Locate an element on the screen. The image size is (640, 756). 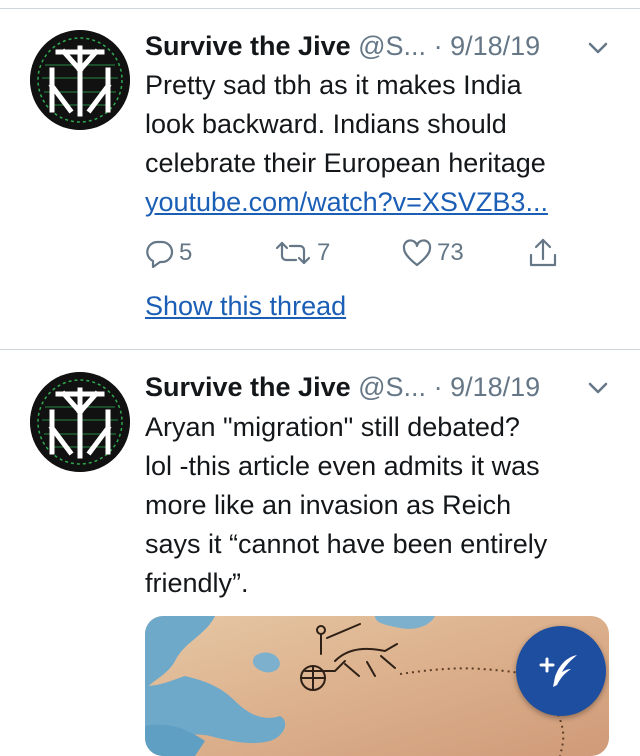
tweet-text-line: says it “cannot have been entirely is located at coordinates (346, 544).